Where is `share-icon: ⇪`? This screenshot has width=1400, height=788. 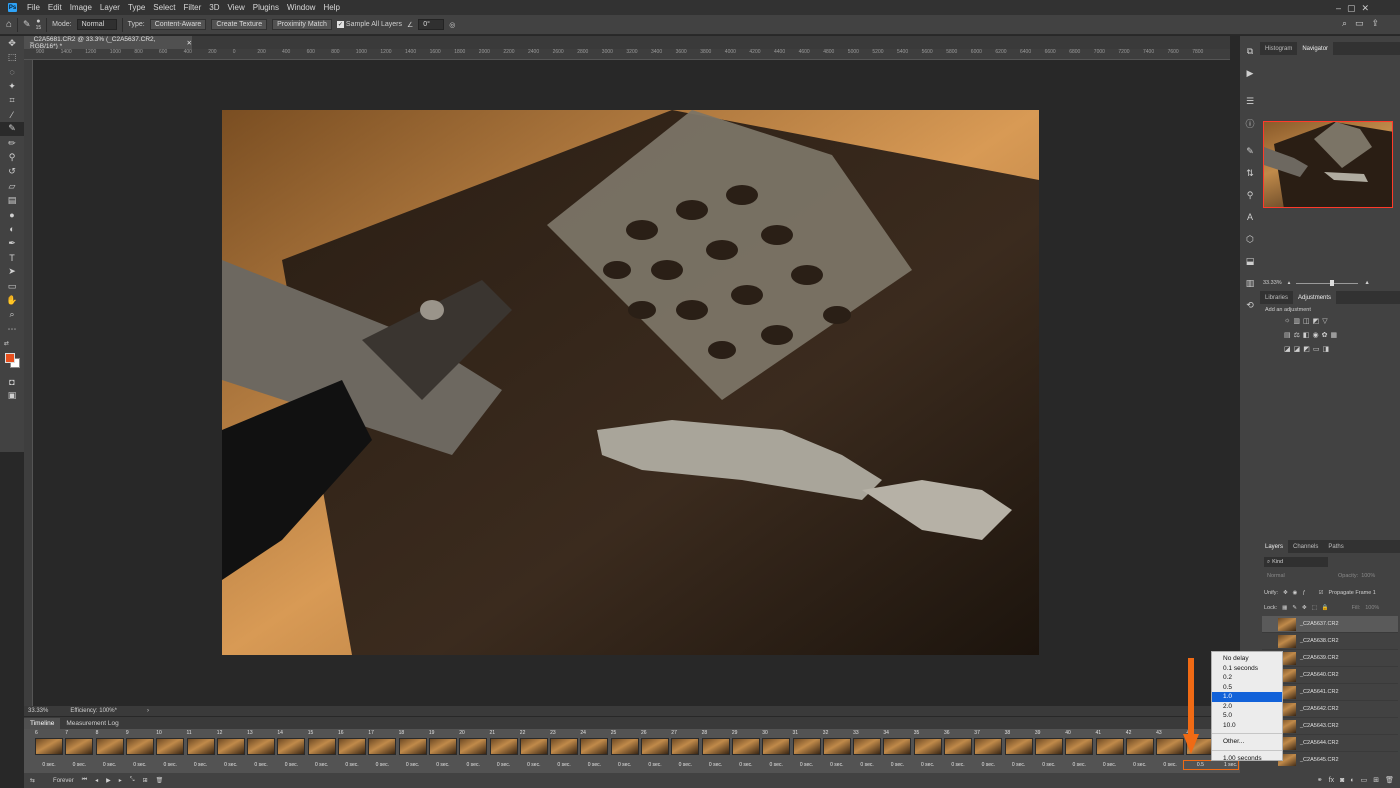
share-icon: ⇪ is located at coordinates (1376, 23).